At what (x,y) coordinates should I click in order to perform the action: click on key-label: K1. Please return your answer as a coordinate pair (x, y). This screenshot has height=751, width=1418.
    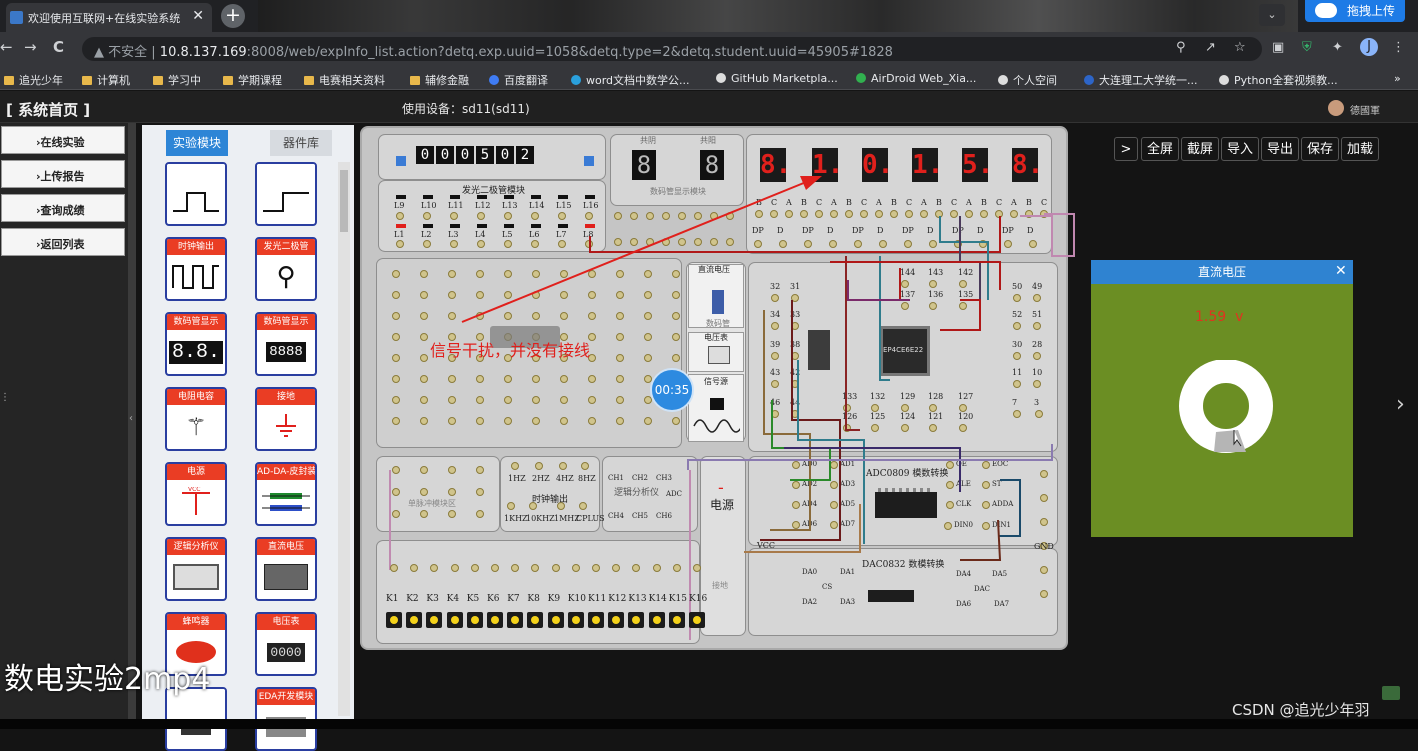
    Looking at the image, I should click on (392, 599).